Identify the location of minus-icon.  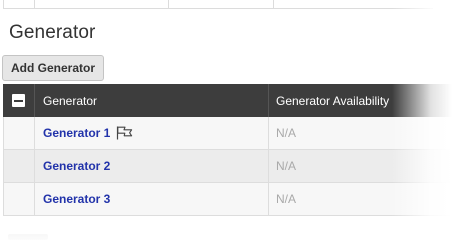
(18, 100).